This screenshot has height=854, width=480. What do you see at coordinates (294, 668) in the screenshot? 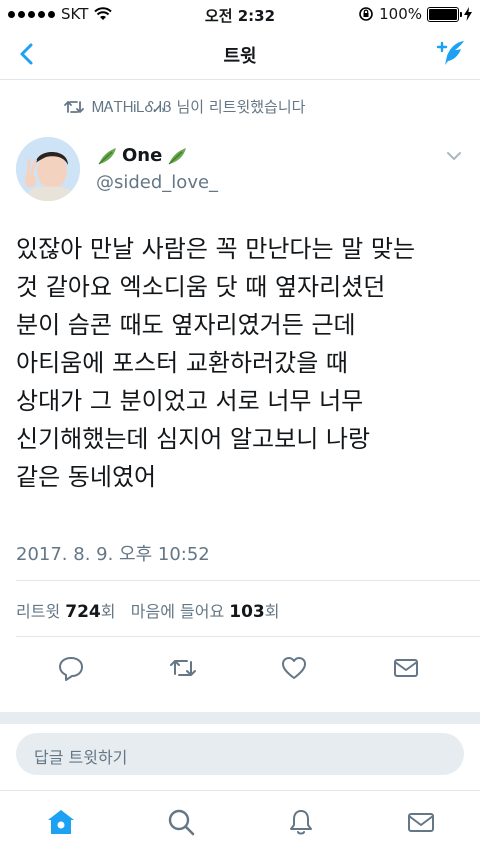
I see `like-heart-icon` at bounding box center [294, 668].